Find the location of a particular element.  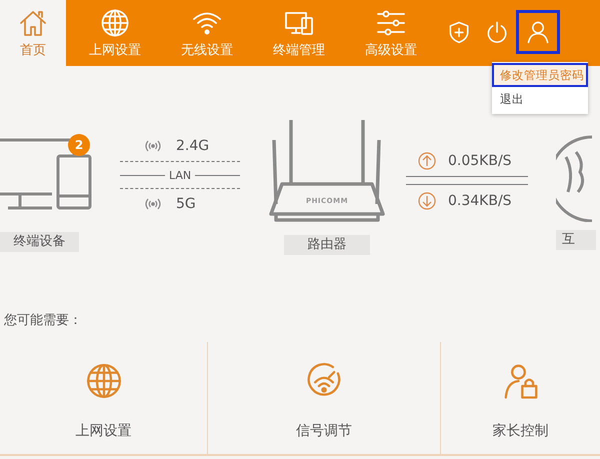

count-badge: 2 is located at coordinates (79, 145).